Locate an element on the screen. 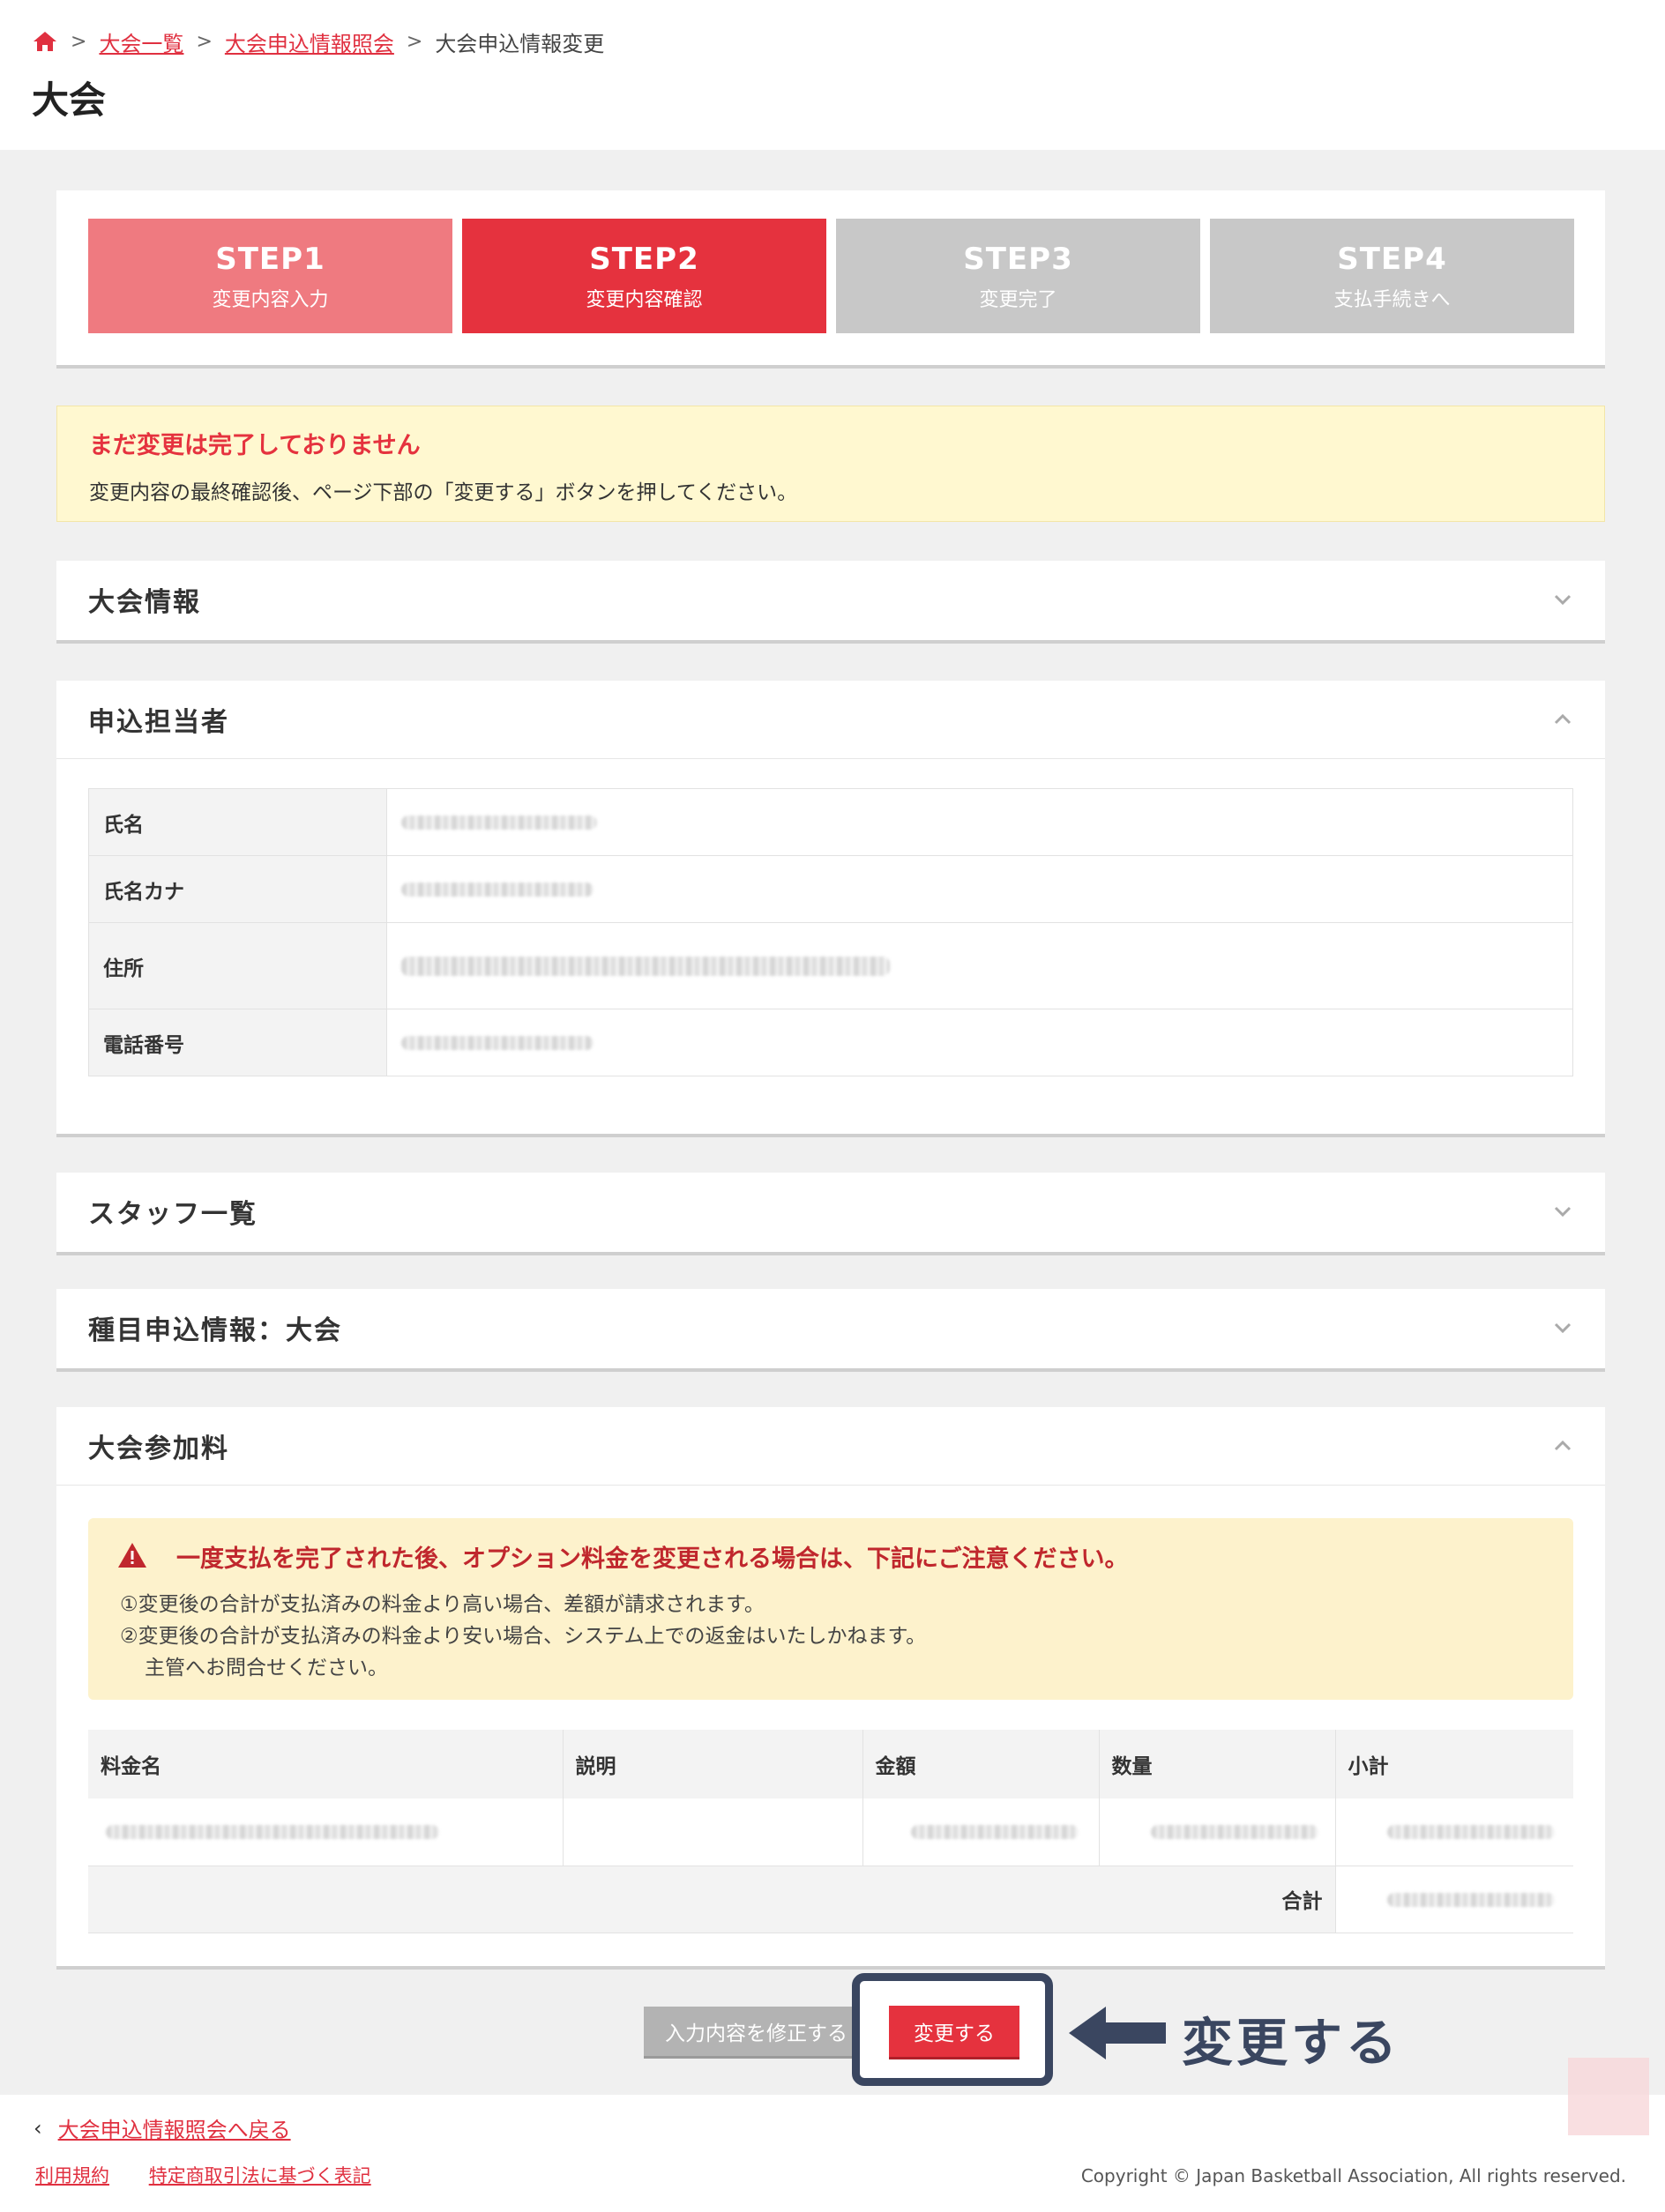 The height and width of the screenshot is (2212, 1665). footer-links: 利用規約 特定商取引法に基づく表記 is located at coordinates (220, 2175).